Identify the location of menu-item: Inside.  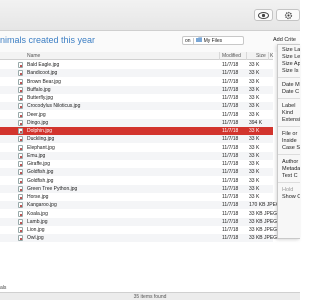
(289, 141).